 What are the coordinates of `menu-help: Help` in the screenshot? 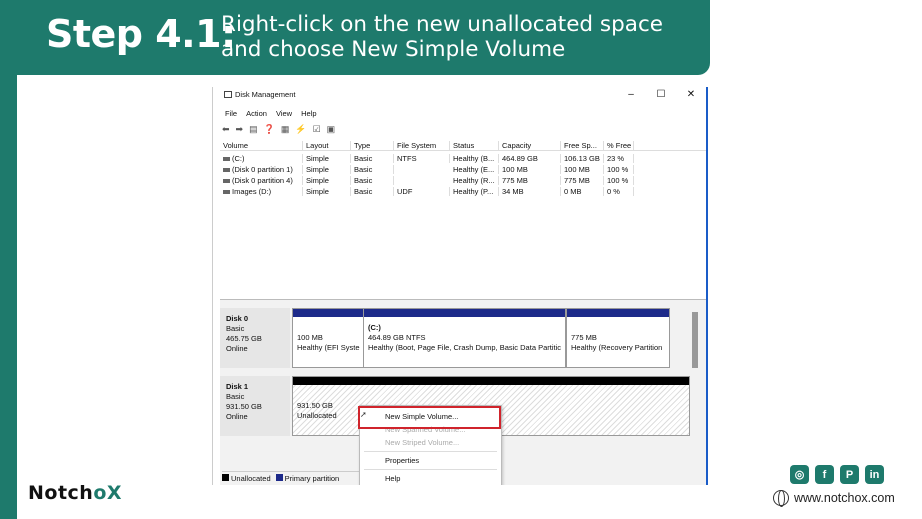 It's located at (308, 115).